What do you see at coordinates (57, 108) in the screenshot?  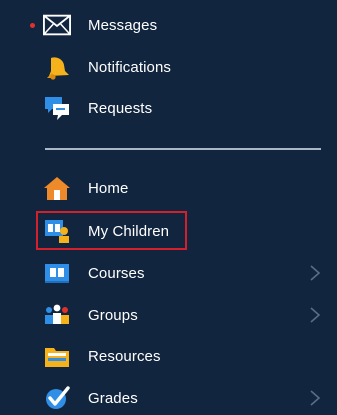 I see `chat-bubbles-icon` at bounding box center [57, 108].